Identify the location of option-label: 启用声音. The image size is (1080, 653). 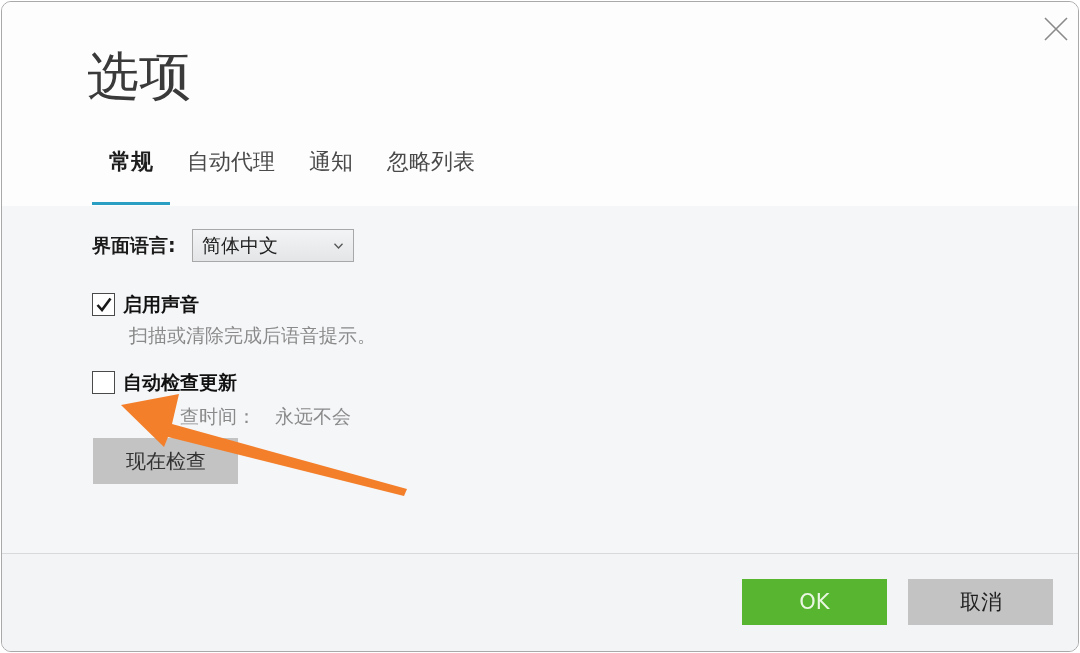
(161, 304).